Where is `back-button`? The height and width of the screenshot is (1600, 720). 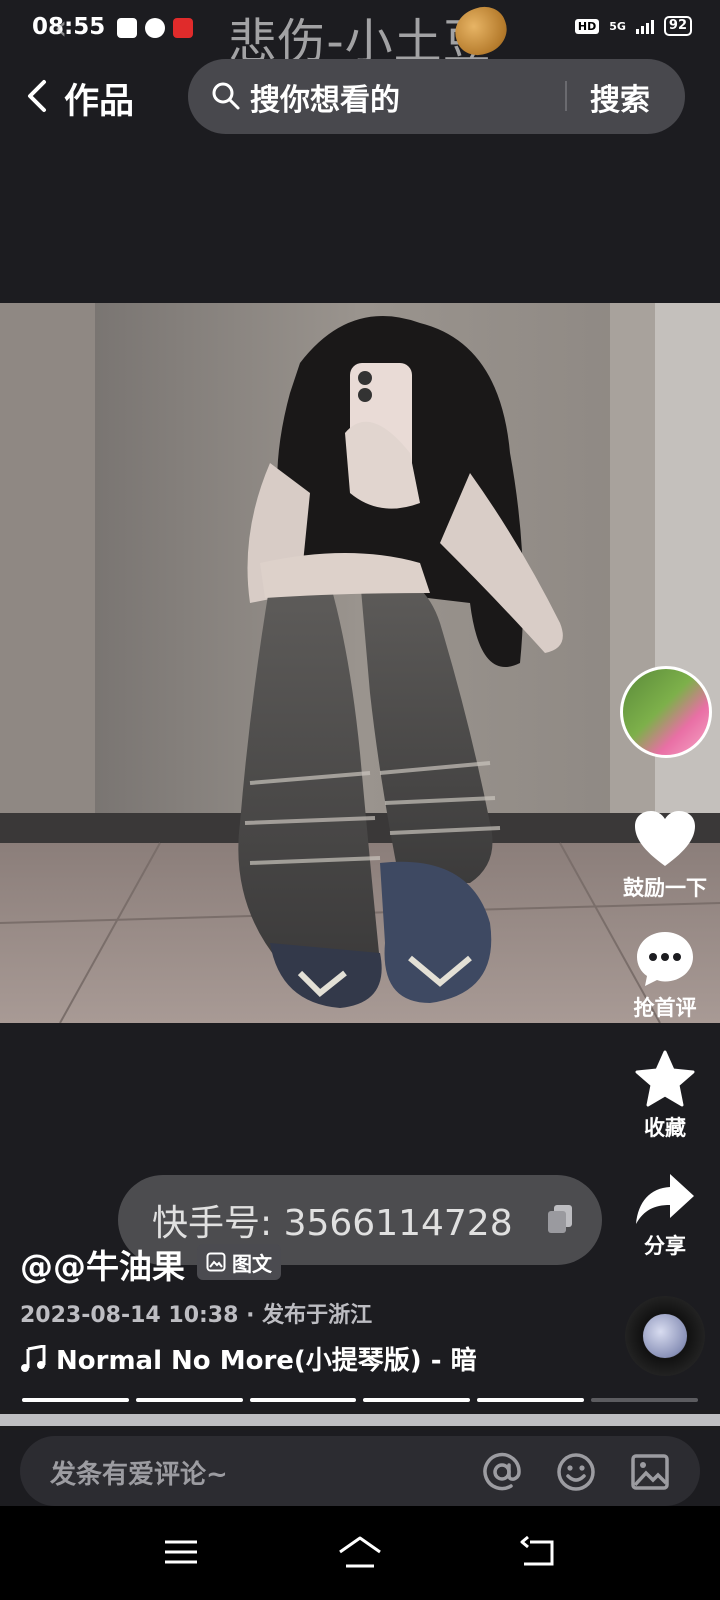 back-button is located at coordinates (42, 96).